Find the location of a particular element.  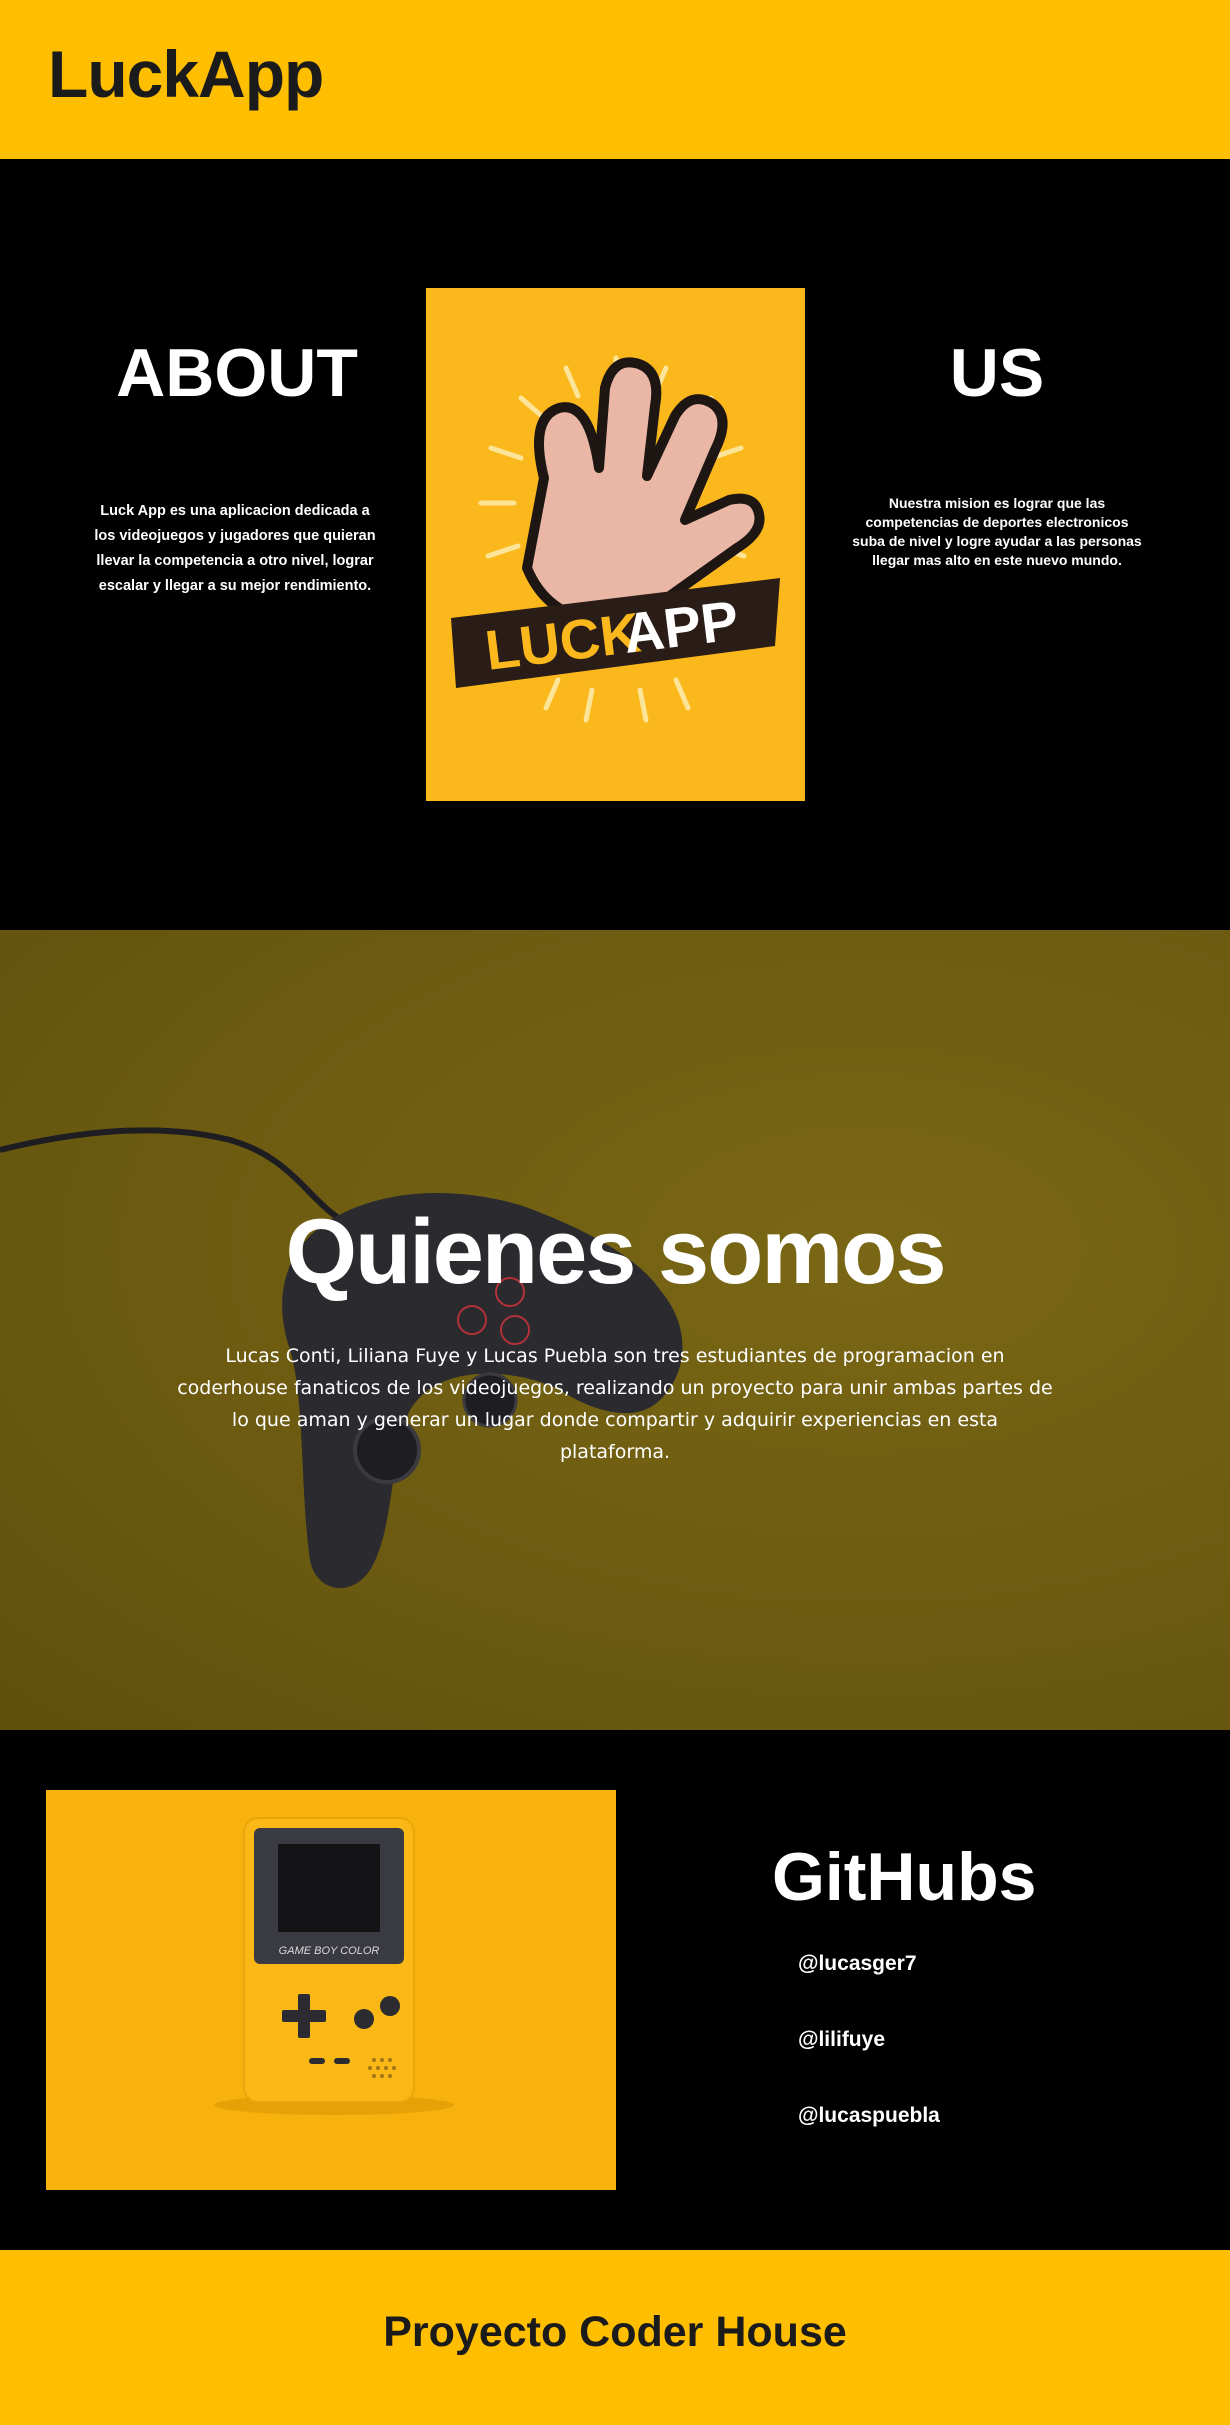

site-footer: Proyecto Coder House is located at coordinates (615, 2337).